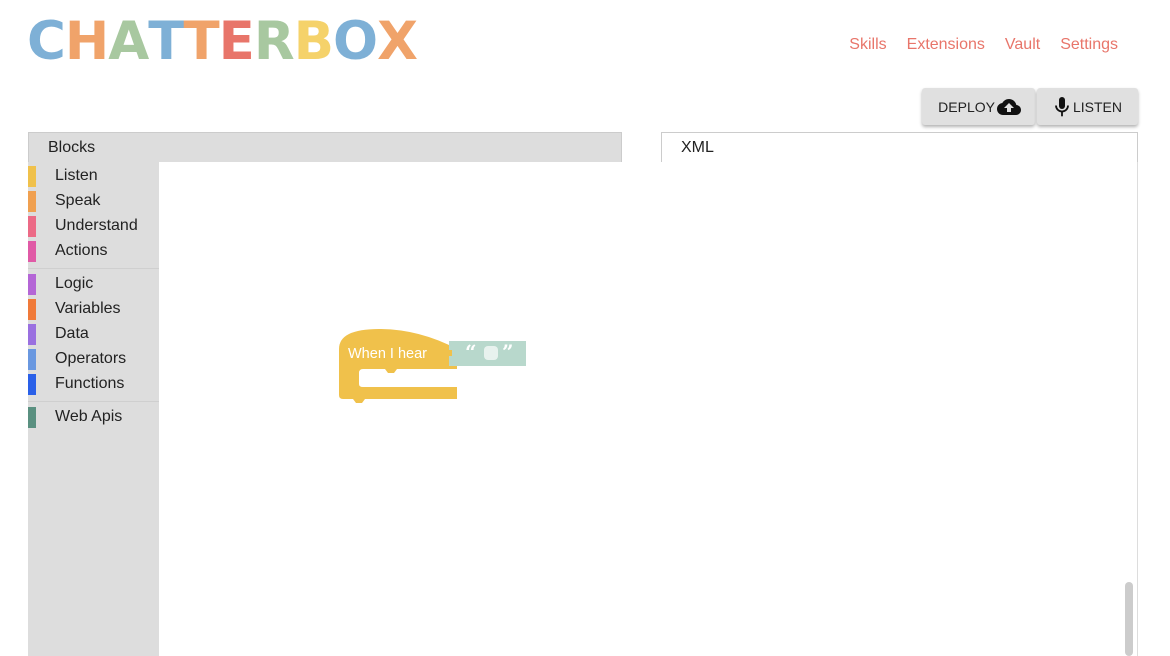 The width and height of the screenshot is (1170, 656). I want to click on listen-button: LISTEN, so click(1087, 106).